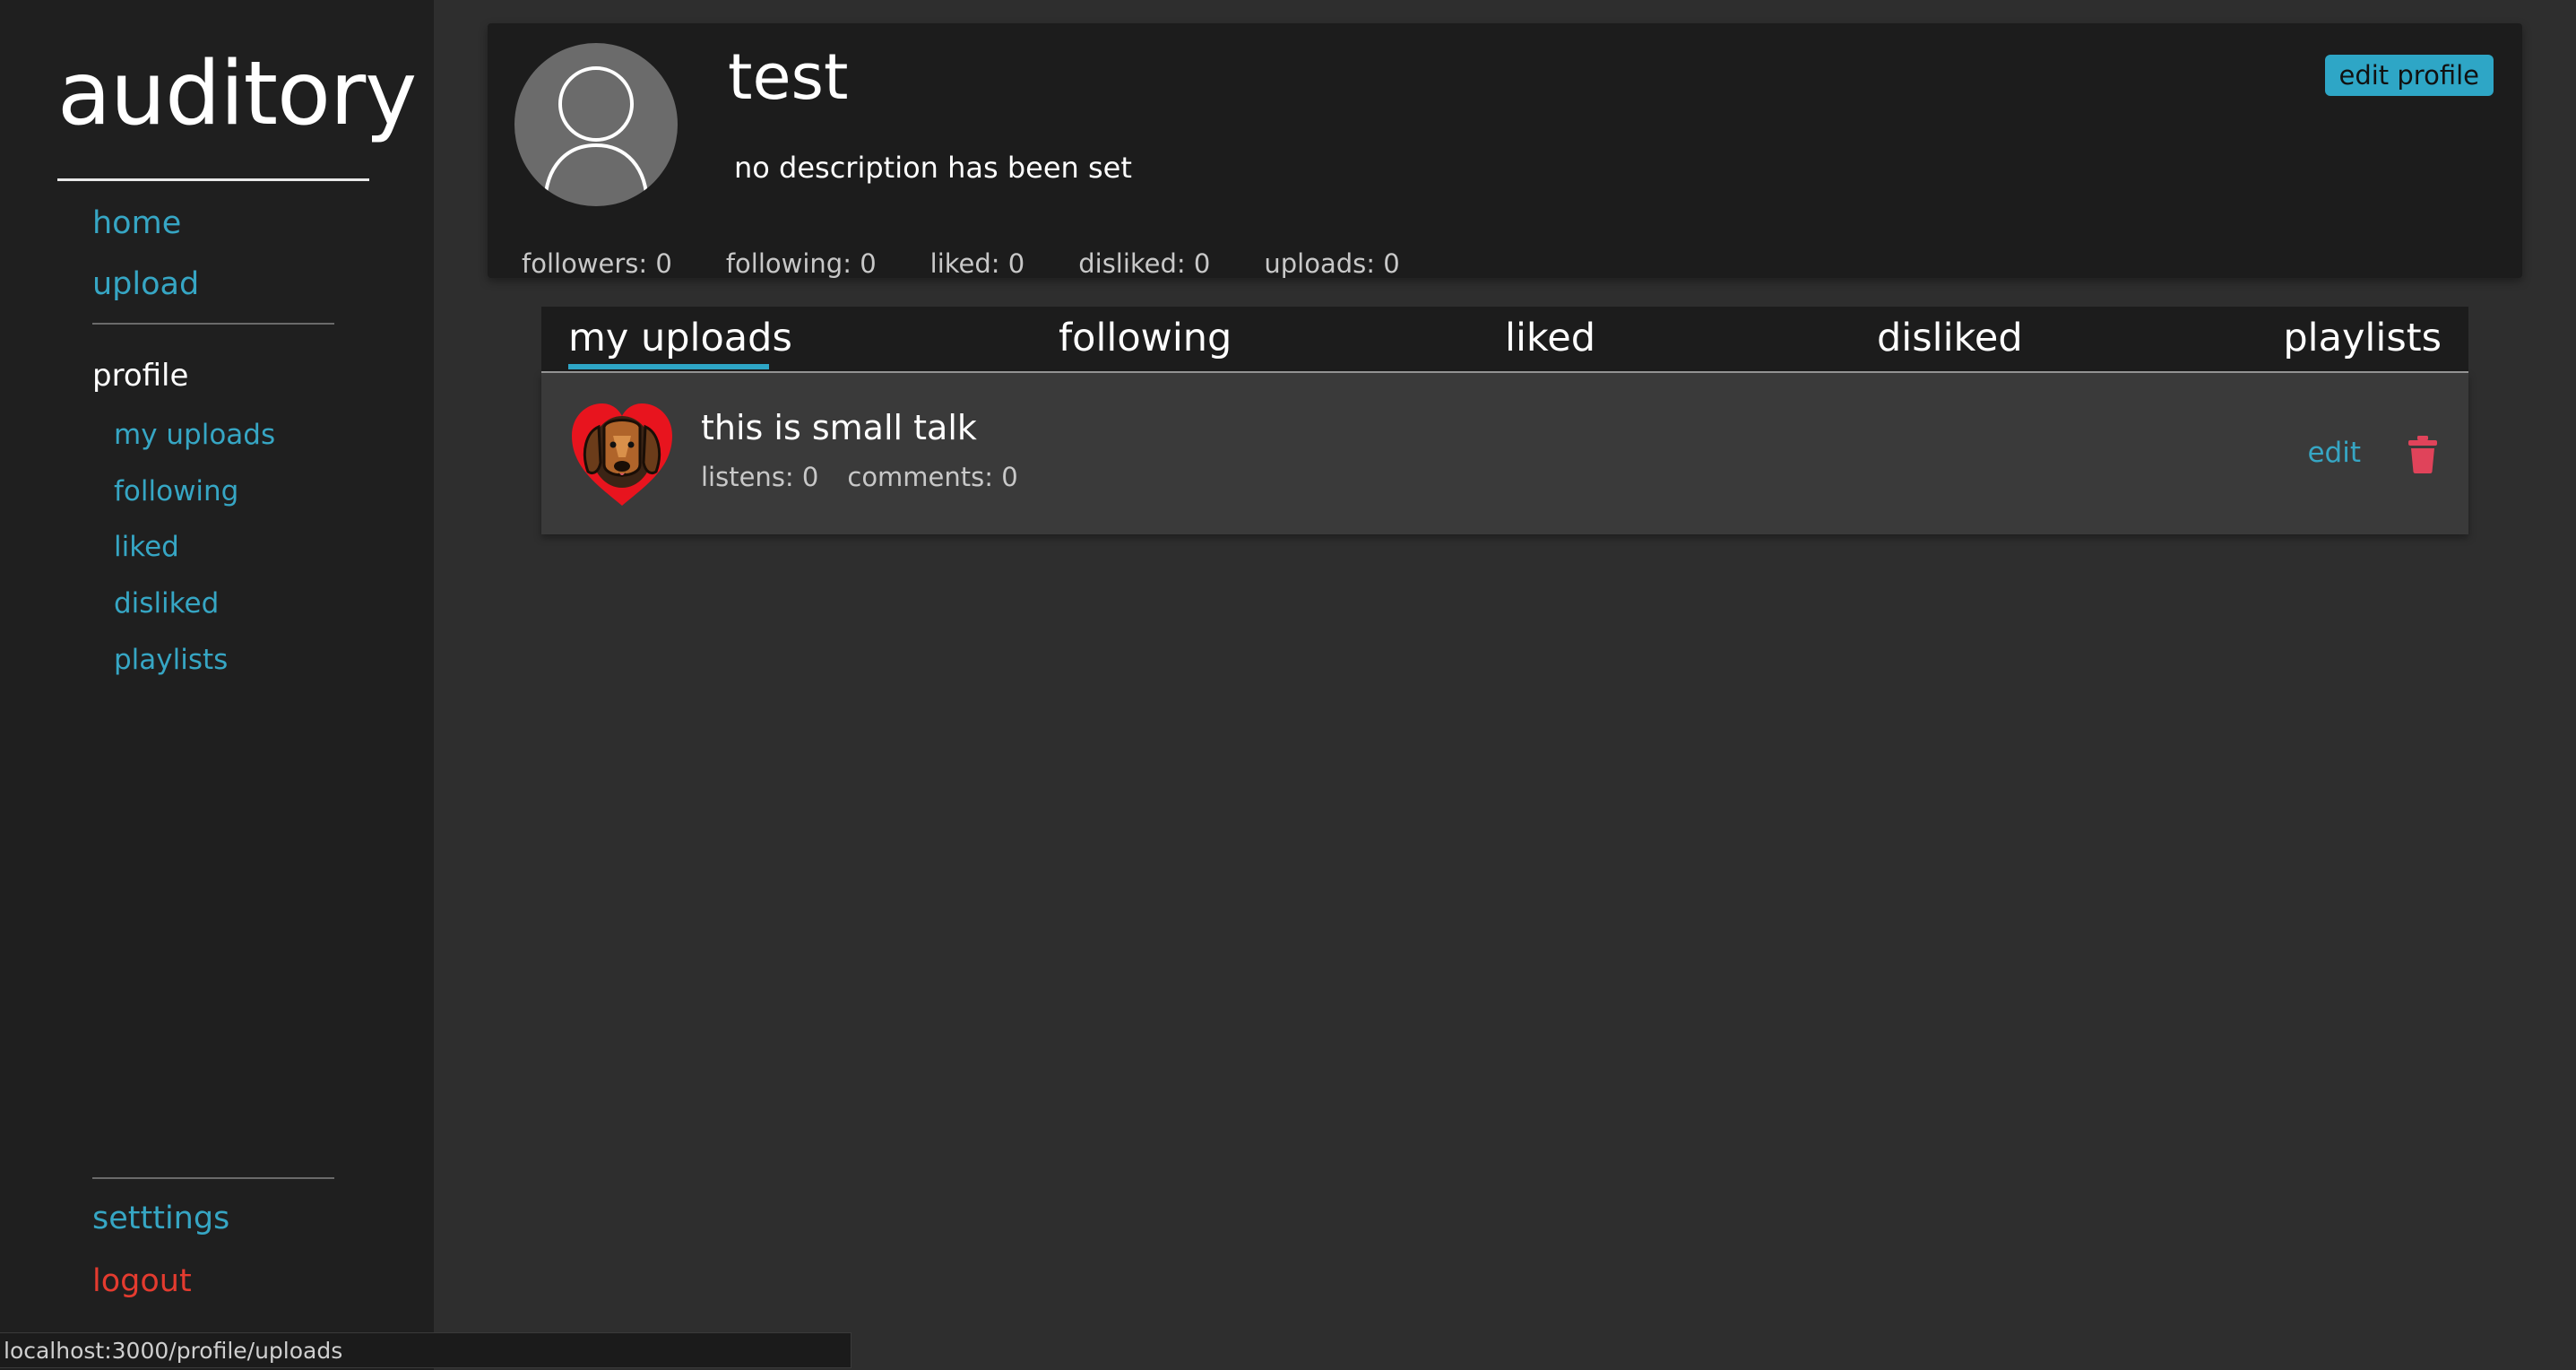 The image size is (2576, 1370). I want to click on nav-divider, so click(213, 324).